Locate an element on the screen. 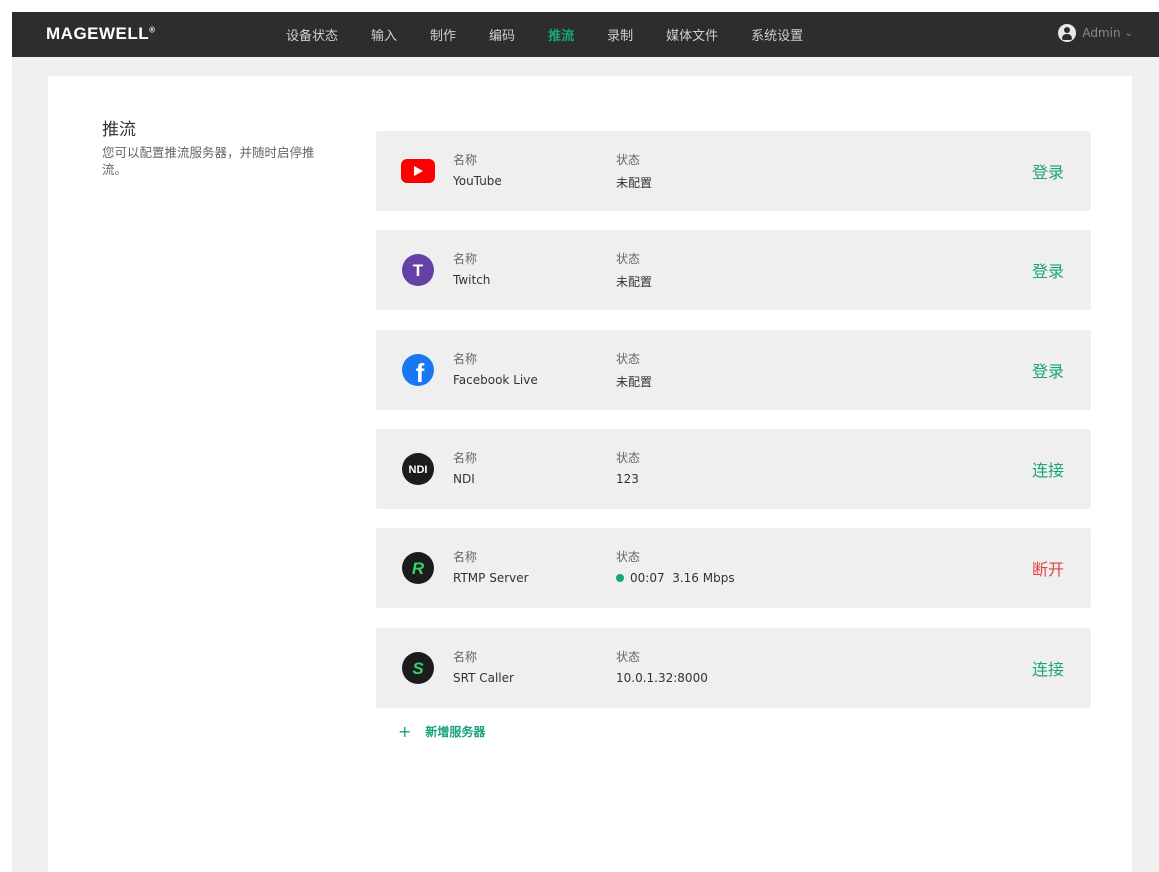 The image size is (1159, 872). ndi-icon: NDI is located at coordinates (418, 469).